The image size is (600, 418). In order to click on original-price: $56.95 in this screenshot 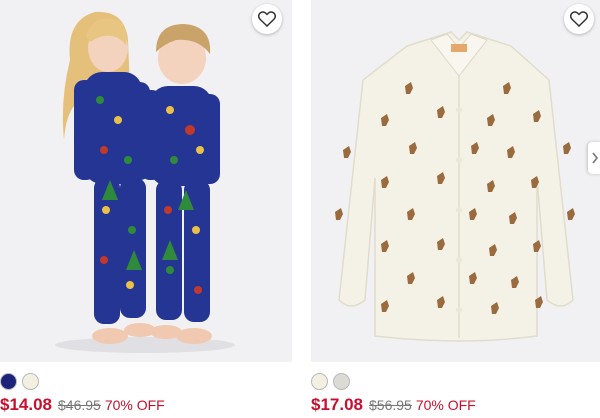, I will do `click(390, 405)`.